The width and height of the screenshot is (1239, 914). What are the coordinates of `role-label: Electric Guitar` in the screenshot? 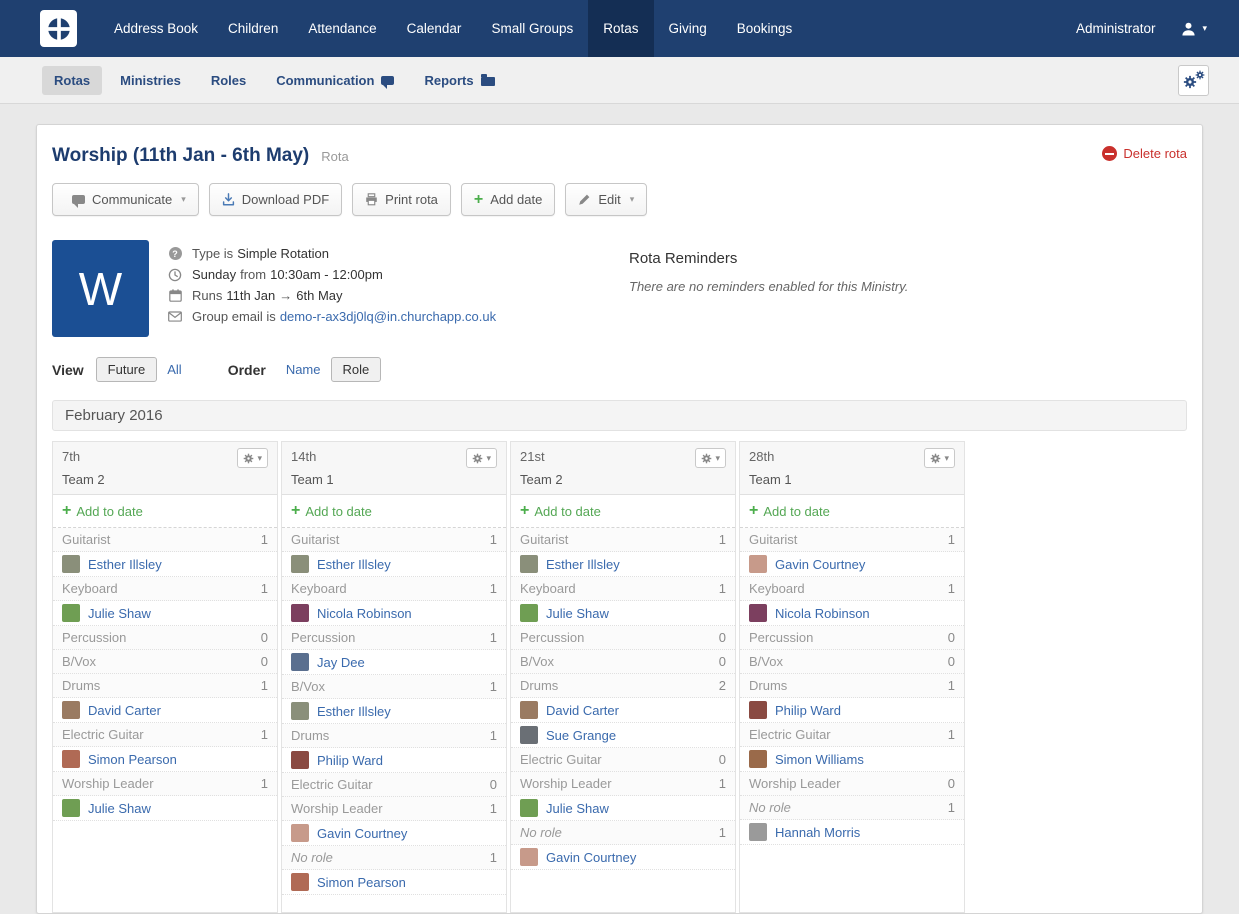 It's located at (103, 734).